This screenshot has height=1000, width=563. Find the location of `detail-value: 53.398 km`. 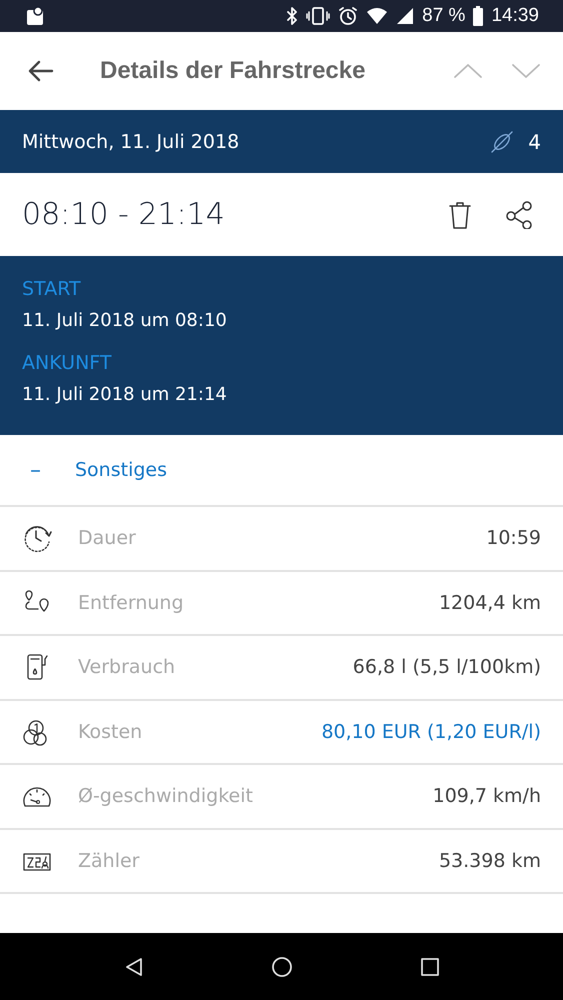

detail-value: 53.398 km is located at coordinates (489, 861).